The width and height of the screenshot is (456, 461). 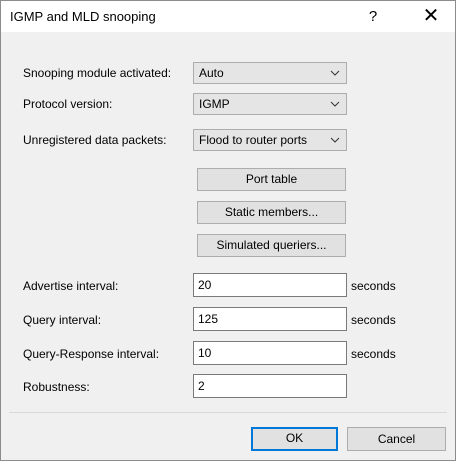 I want to click on unregistered-packets-select: Flood to router ports, so click(x=270, y=140).